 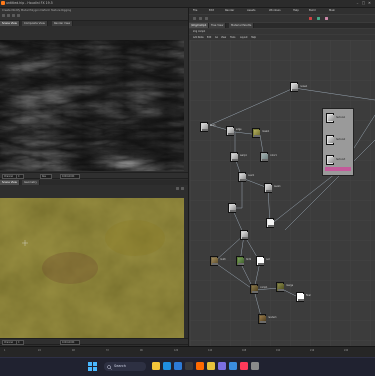 I want to click on menu-net-edit: Edit, so click(x=209, y=37).